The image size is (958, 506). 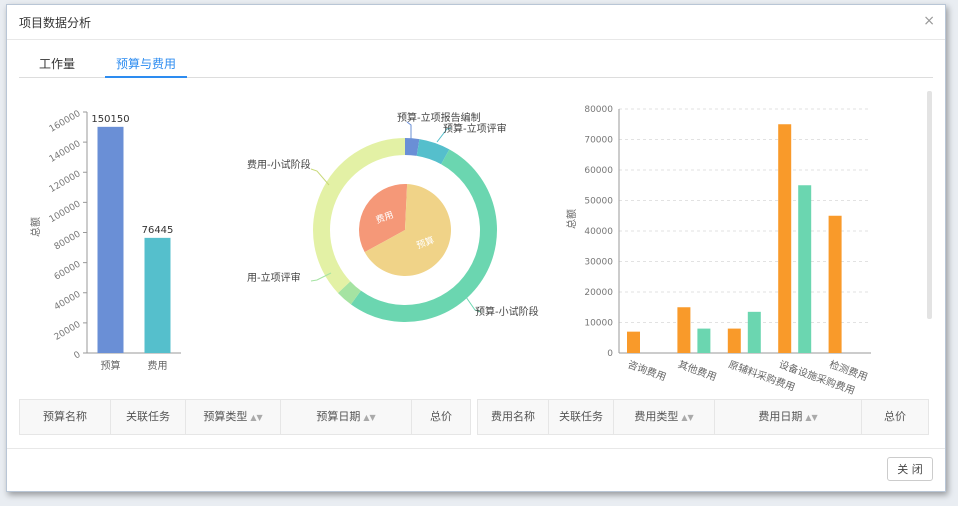 What do you see at coordinates (598, 324) in the screenshot?
I see `y-tick-label: 10000` at bounding box center [598, 324].